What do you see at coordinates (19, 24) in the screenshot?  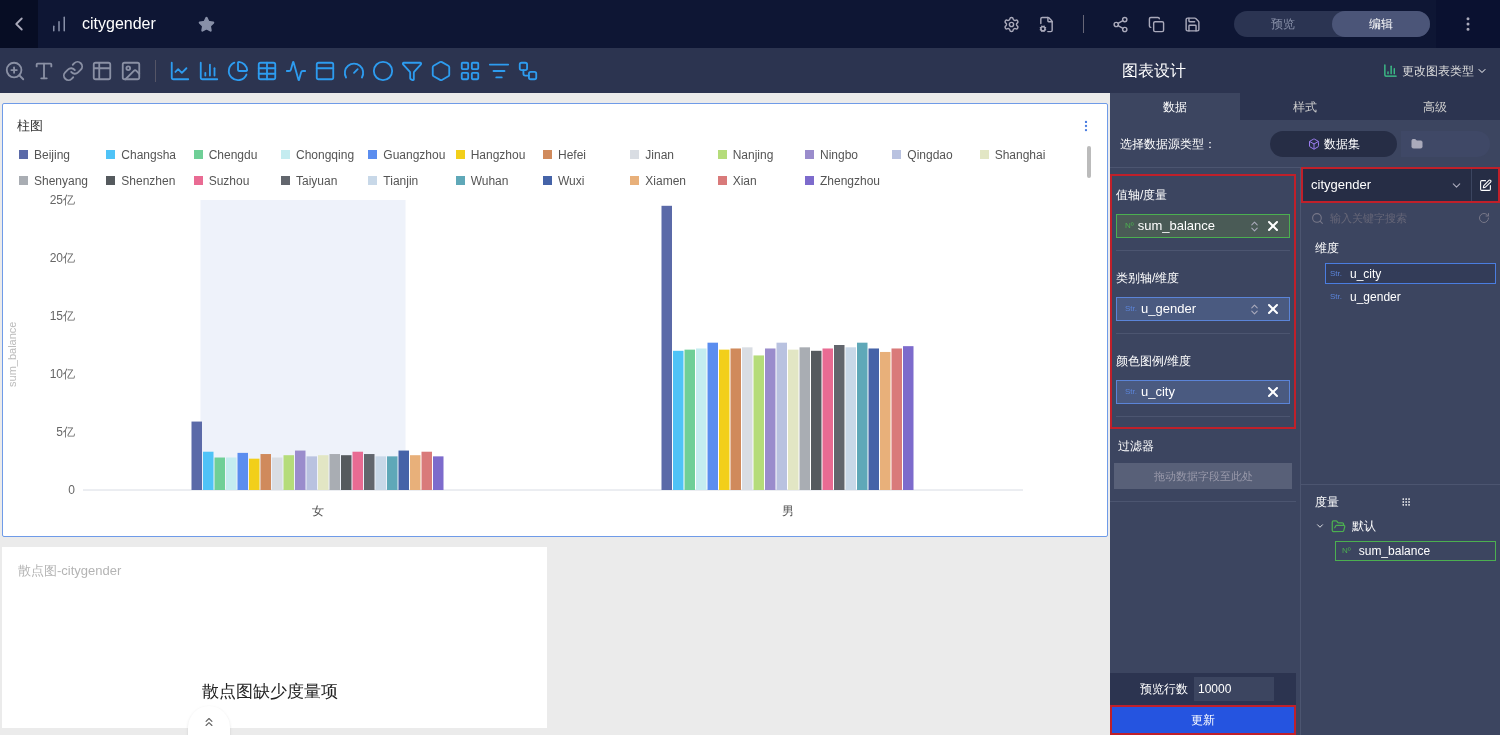 I see `back-button` at bounding box center [19, 24].